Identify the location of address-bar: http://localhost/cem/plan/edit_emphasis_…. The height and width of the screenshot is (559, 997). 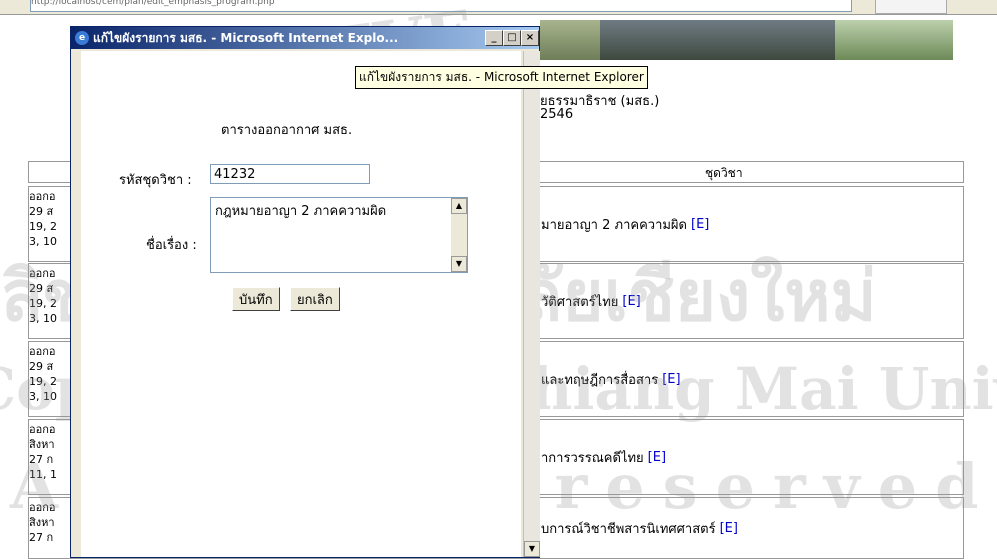
(498, 7).